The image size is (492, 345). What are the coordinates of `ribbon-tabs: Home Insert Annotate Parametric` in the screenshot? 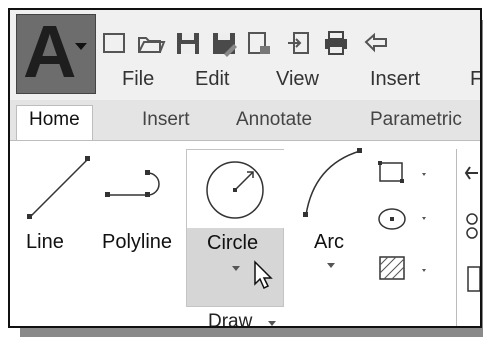 It's located at (245, 120).